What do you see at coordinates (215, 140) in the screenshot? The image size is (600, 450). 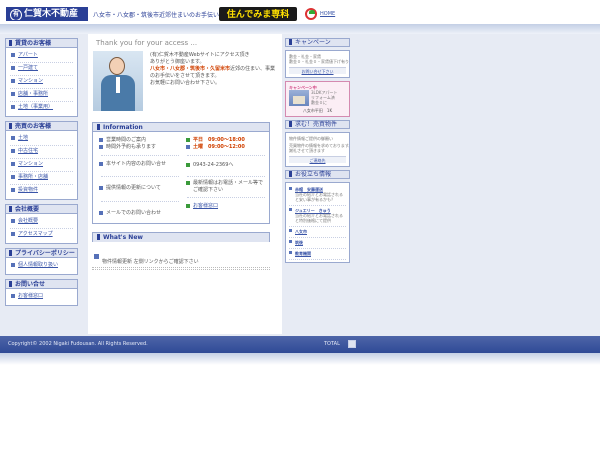 I see `weekday-hours: 平日 09:00～18:00` at bounding box center [215, 140].